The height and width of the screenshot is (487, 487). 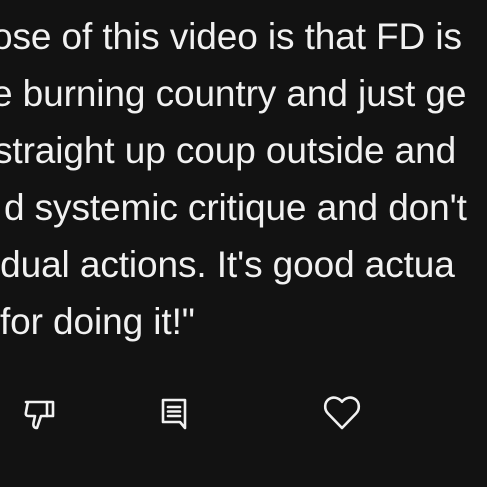 I want to click on heart-icon, so click(x=342, y=413).